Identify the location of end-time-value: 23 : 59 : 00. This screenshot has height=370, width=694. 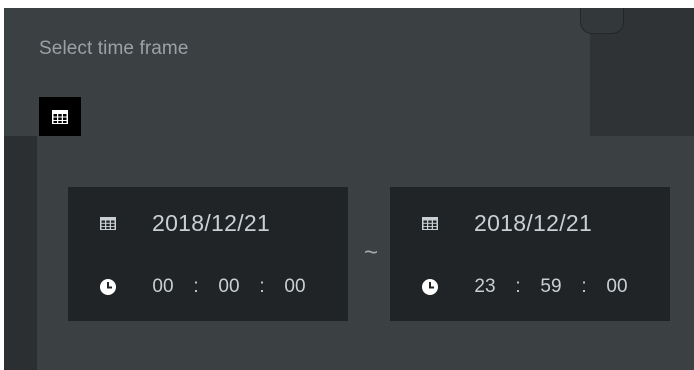
(551, 287).